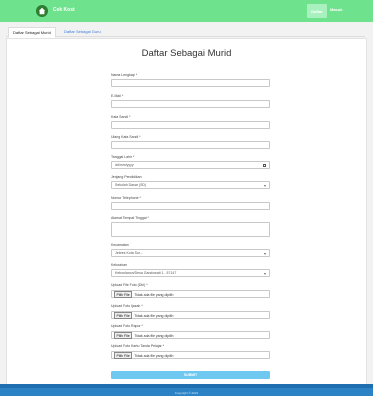 This screenshot has height=396, width=373. I want to click on tab-daftar-guru: Daftar Sebagai Guru, so click(82, 31).